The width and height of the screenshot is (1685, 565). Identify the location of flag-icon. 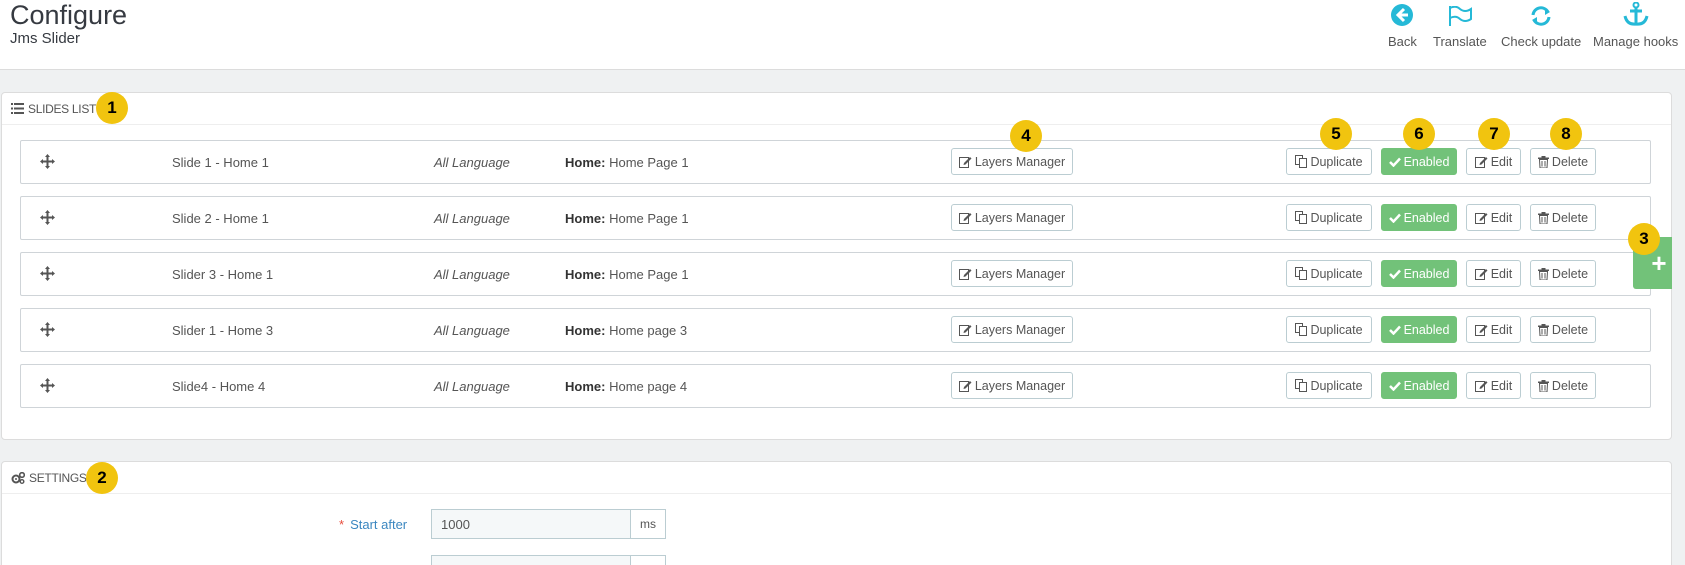
(1460, 13).